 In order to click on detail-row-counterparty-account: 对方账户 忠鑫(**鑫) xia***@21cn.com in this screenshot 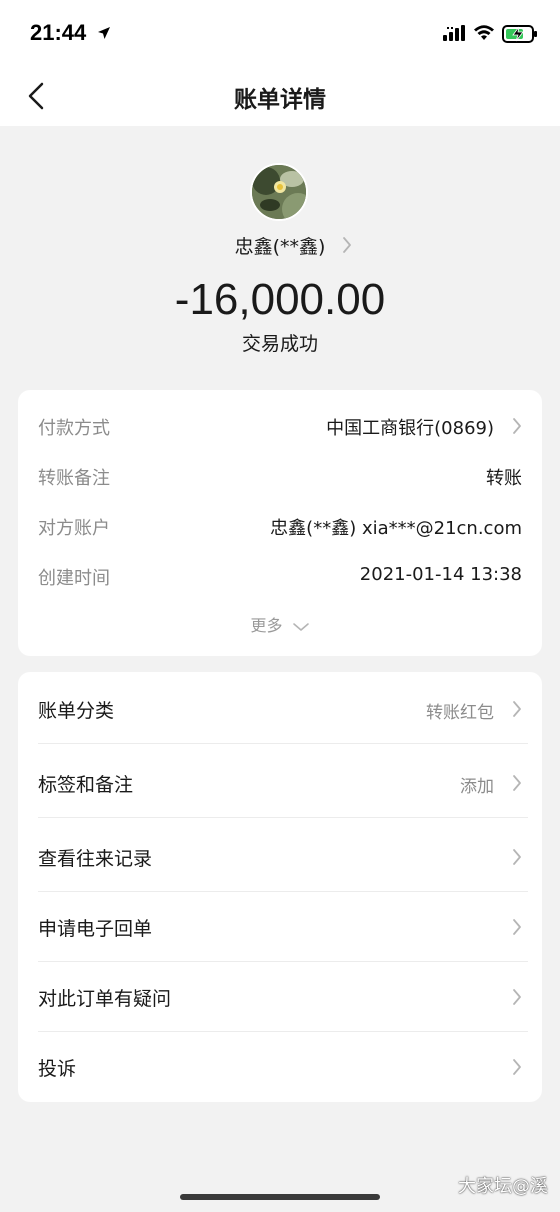, I will do `click(280, 525)`.